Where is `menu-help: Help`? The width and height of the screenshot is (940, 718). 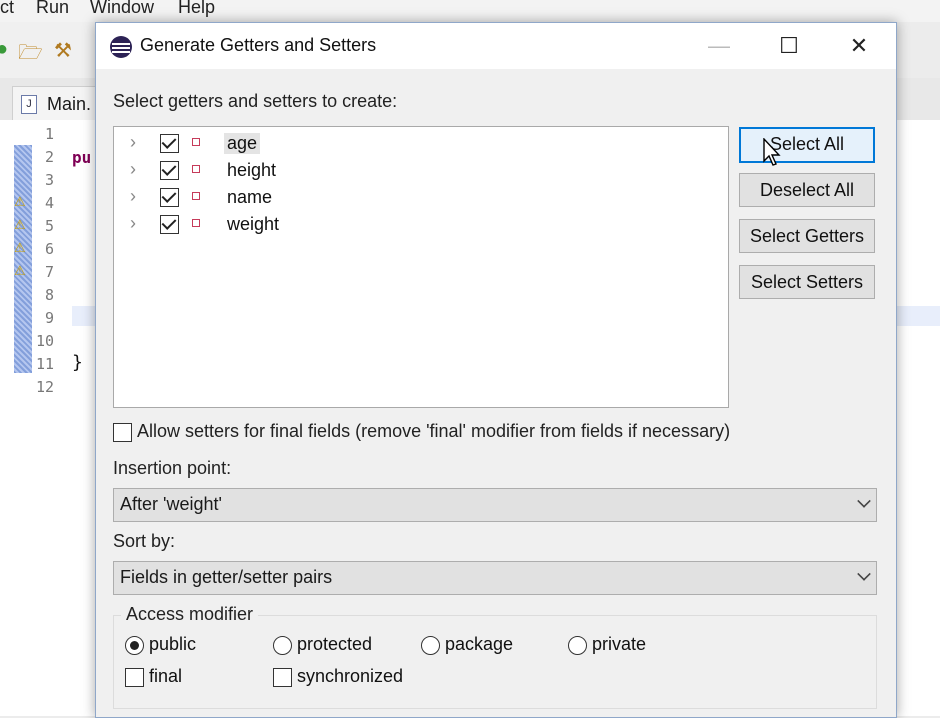
menu-help: Help is located at coordinates (196, 9).